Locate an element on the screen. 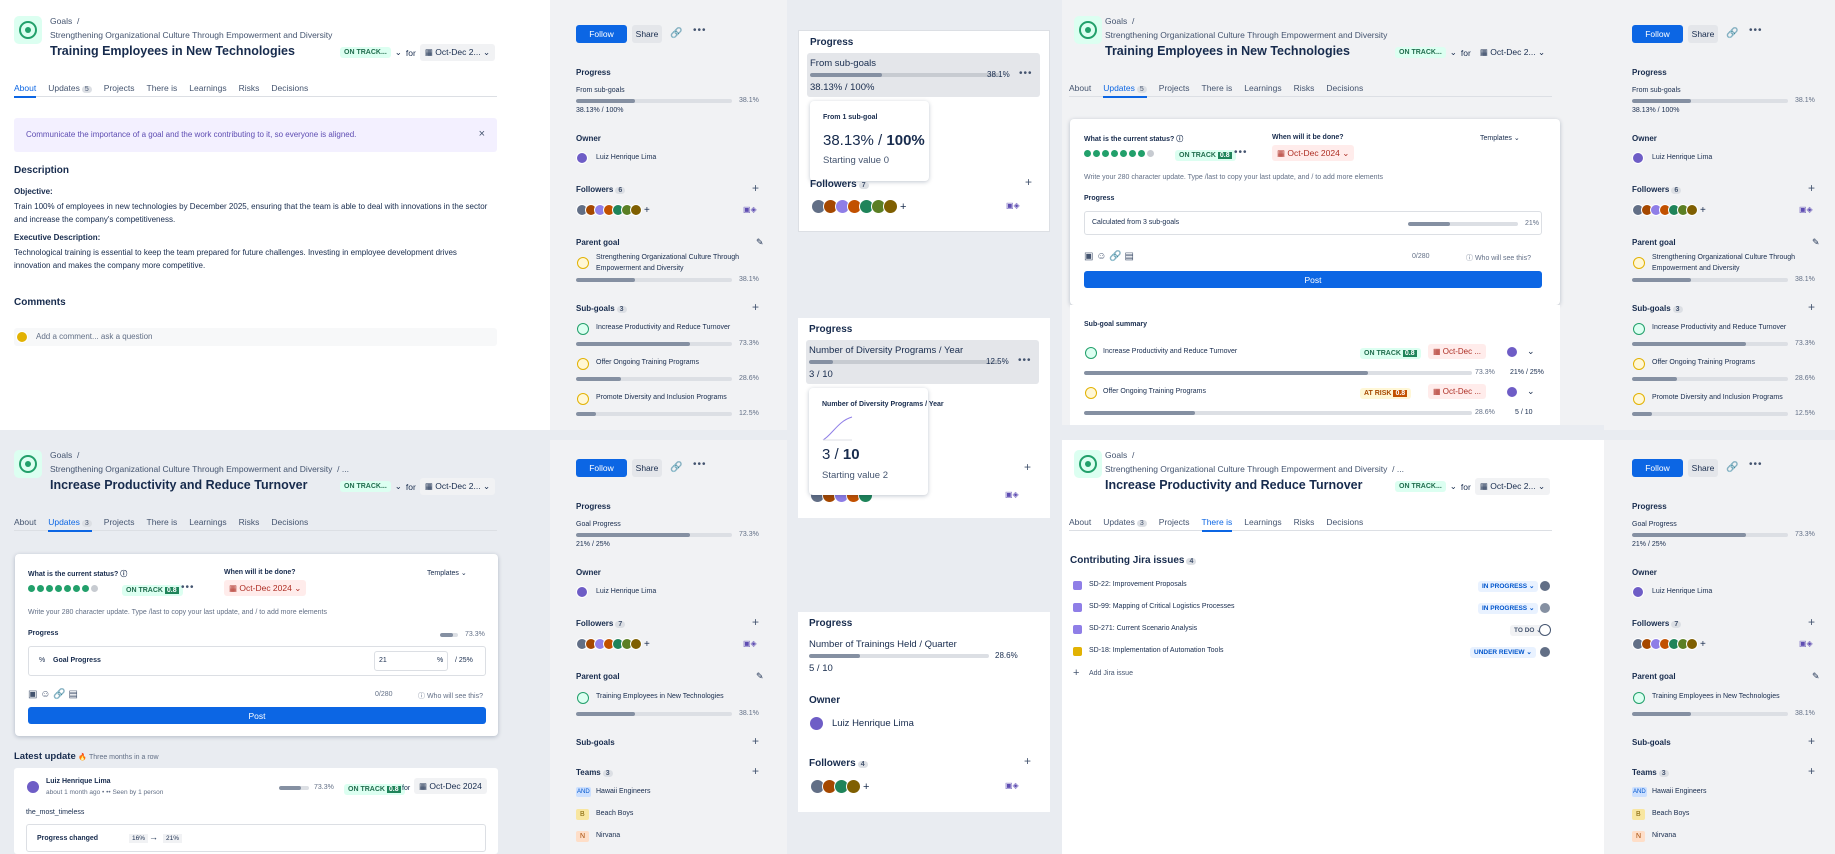 This screenshot has height=854, width=1835. team-link: Hawaii Engineers is located at coordinates (1679, 791).